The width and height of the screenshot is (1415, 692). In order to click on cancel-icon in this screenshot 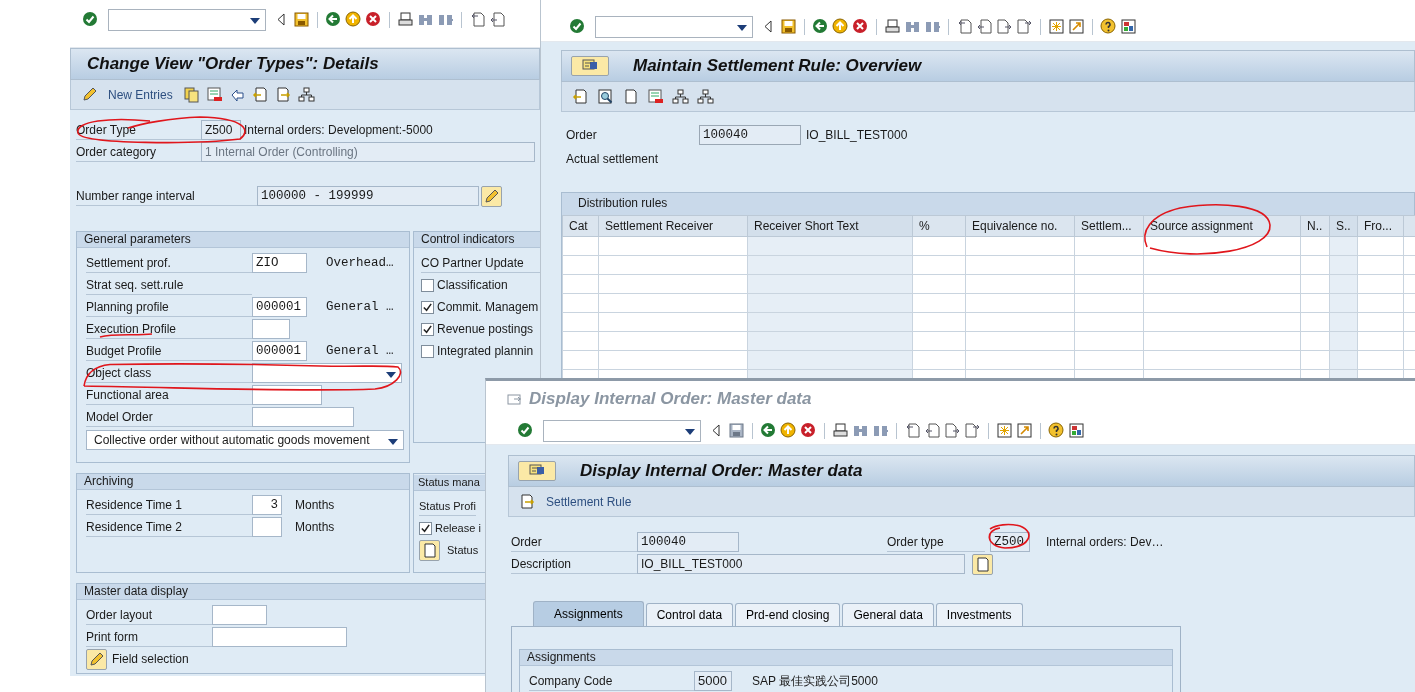, I will do `click(808, 430)`.